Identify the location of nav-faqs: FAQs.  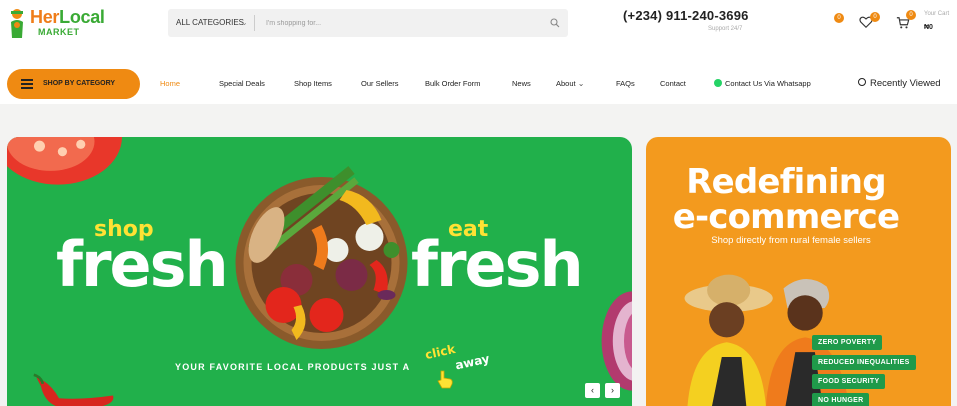
(625, 84).